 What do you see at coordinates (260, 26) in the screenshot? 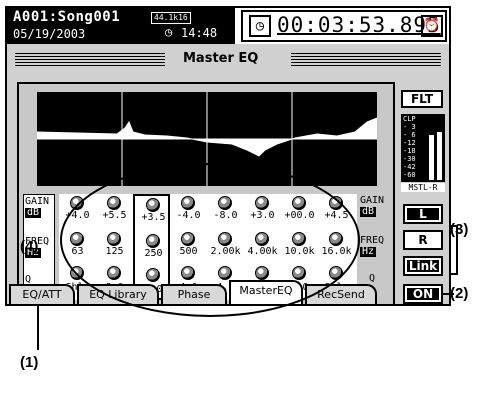
I see `timer-icon: ◷` at bounding box center [260, 26].